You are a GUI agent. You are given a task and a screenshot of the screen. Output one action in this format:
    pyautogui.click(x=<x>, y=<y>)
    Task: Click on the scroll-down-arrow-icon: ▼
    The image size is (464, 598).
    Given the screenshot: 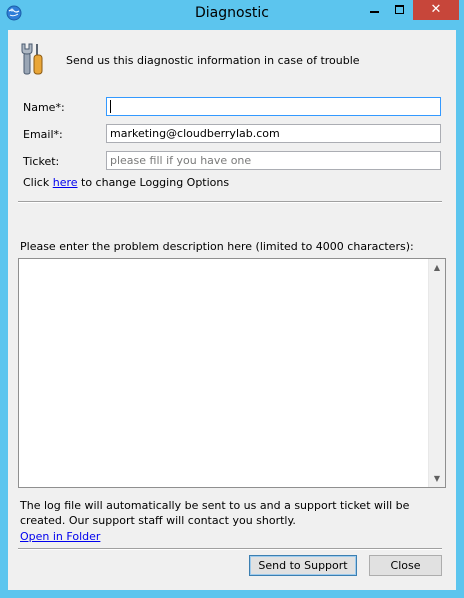 What is the action you would take?
    pyautogui.click(x=437, y=478)
    